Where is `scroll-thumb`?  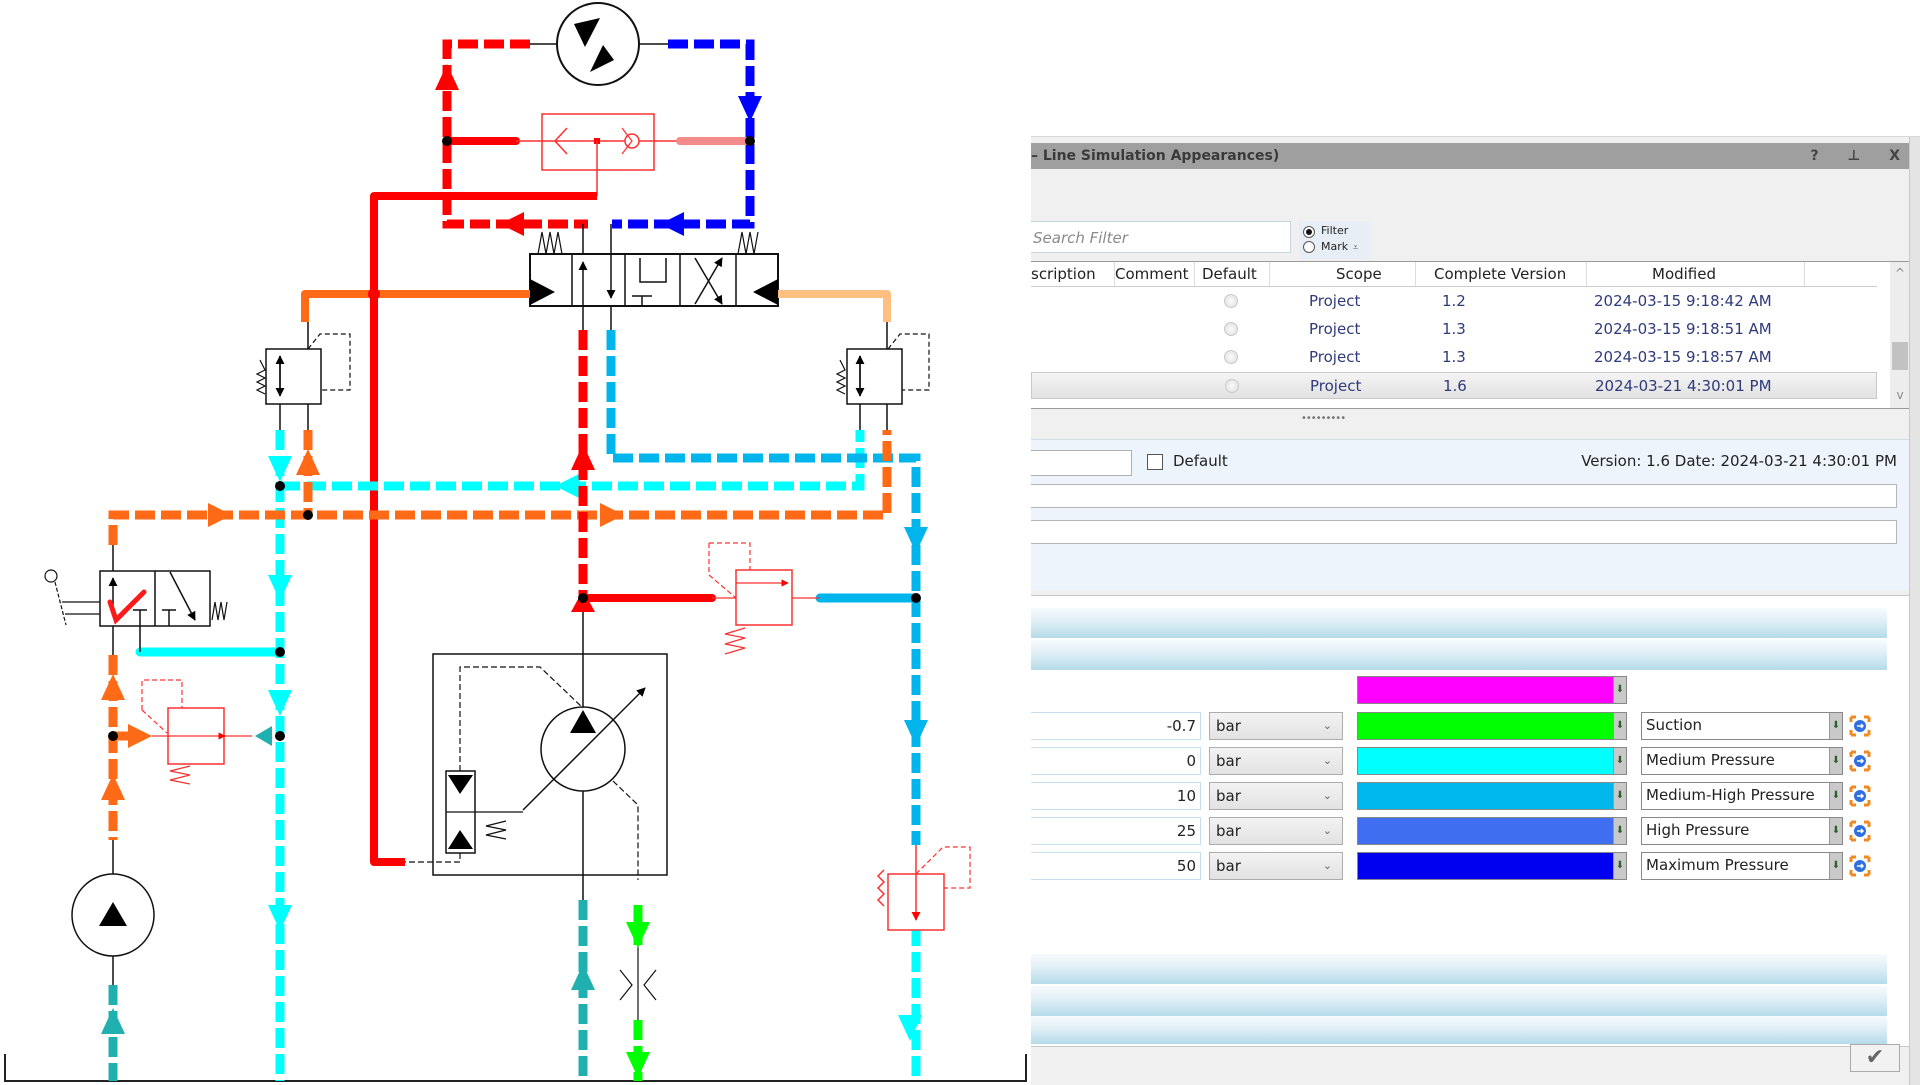
scroll-thumb is located at coordinates (1900, 356).